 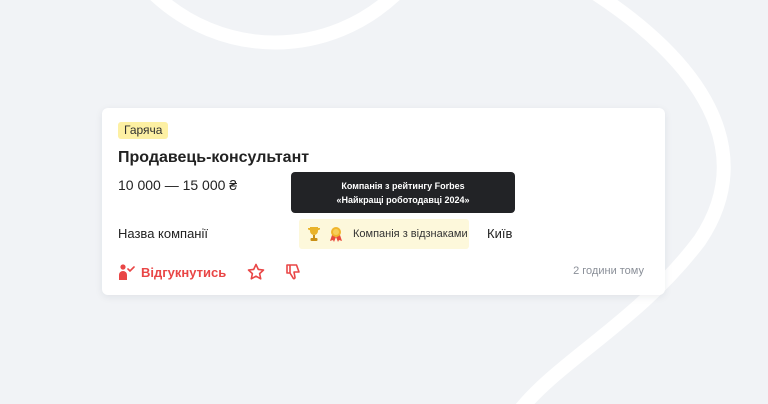 What do you see at coordinates (126, 272) in the screenshot?
I see `apply-person-icon` at bounding box center [126, 272].